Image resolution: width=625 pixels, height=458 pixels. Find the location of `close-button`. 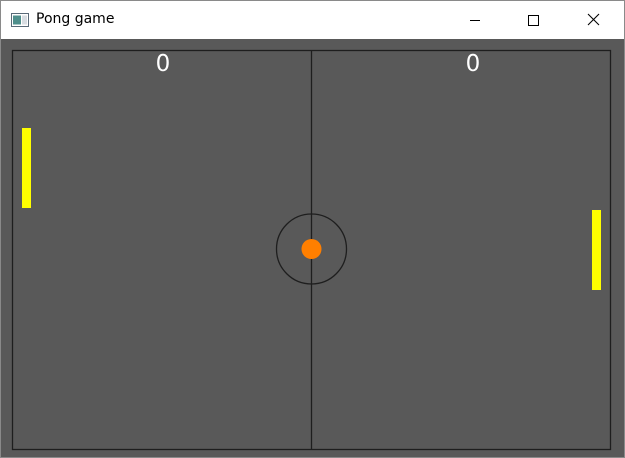

close-button is located at coordinates (593, 20).